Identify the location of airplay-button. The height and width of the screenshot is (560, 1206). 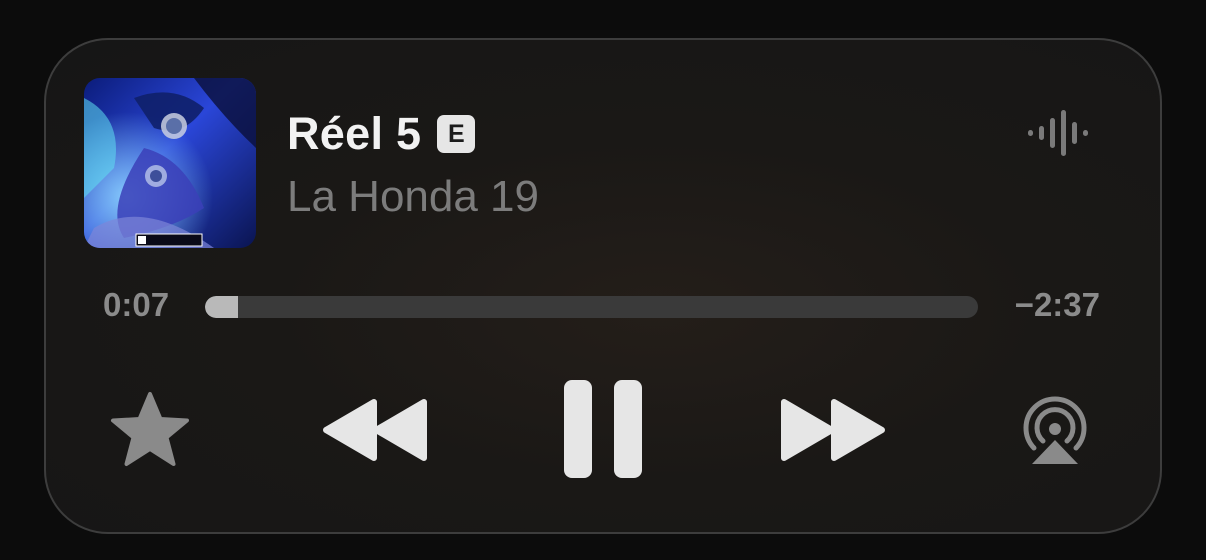
(1055, 431).